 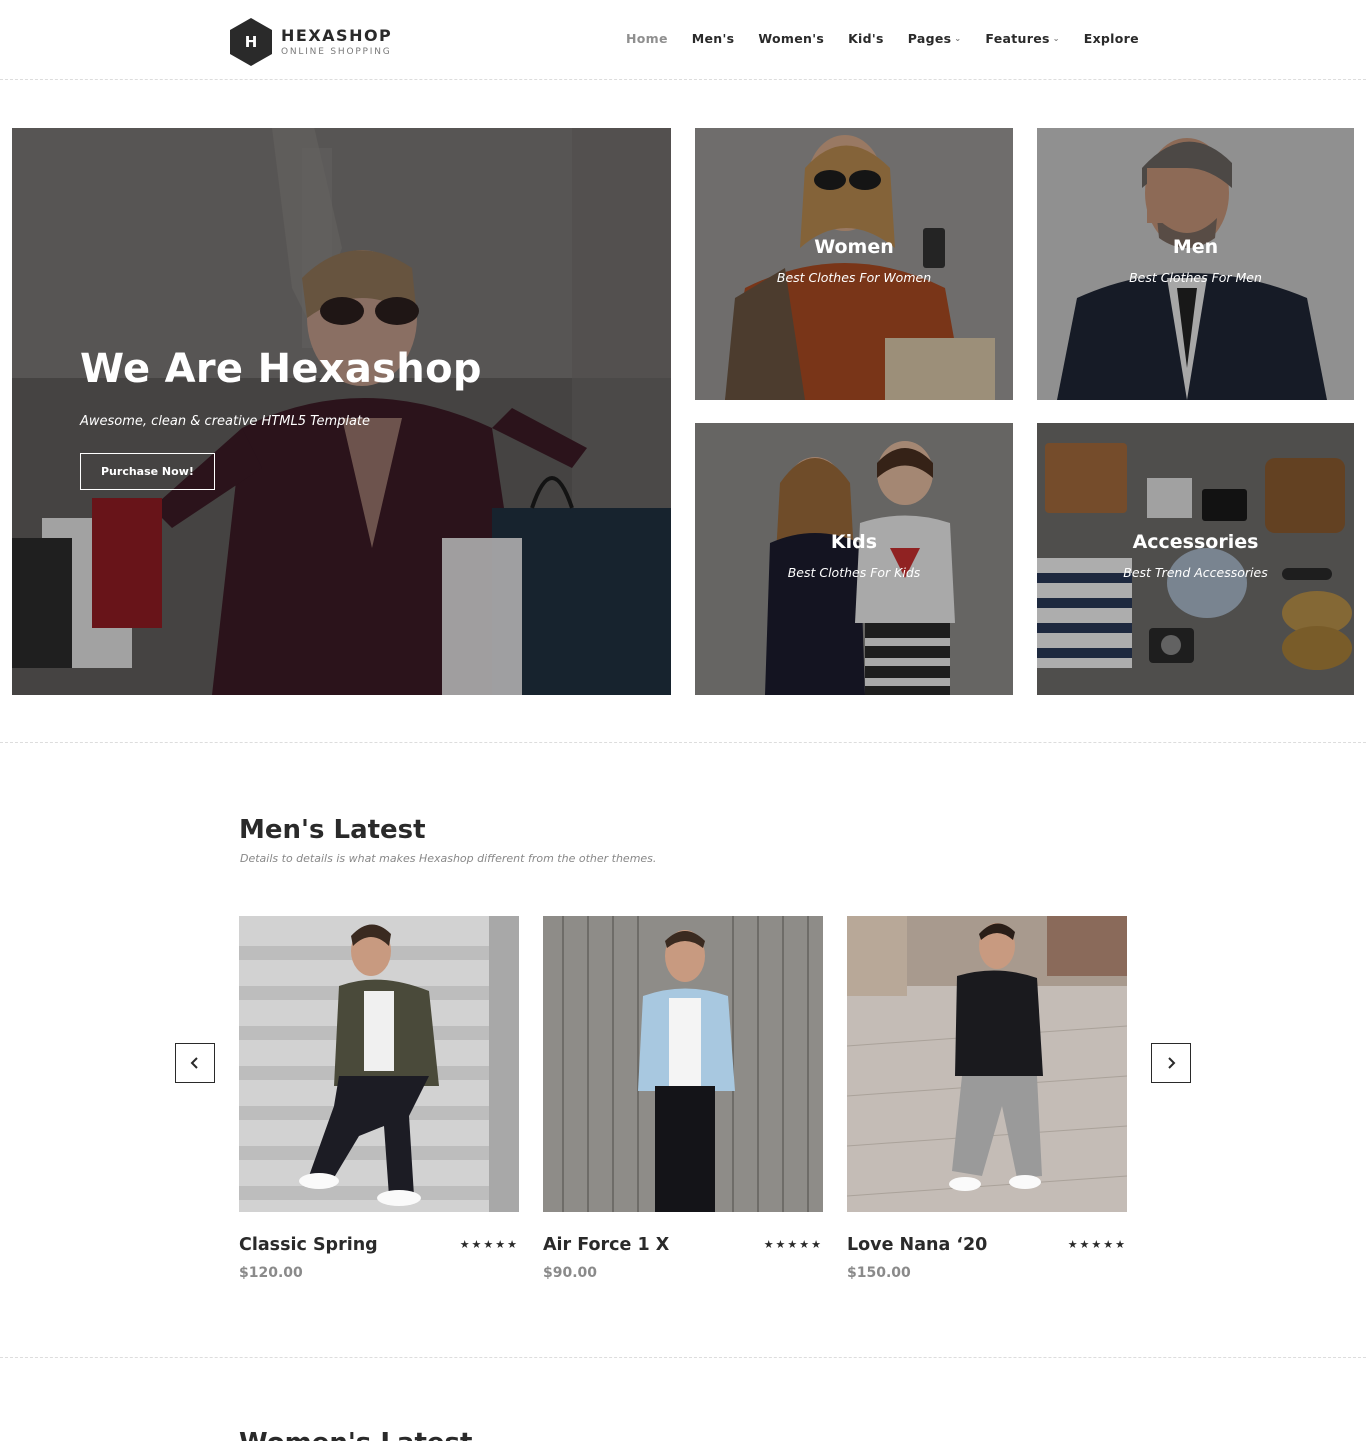 What do you see at coordinates (854, 572) in the screenshot?
I see `category-subtitle: Best Clothes For Kids` at bounding box center [854, 572].